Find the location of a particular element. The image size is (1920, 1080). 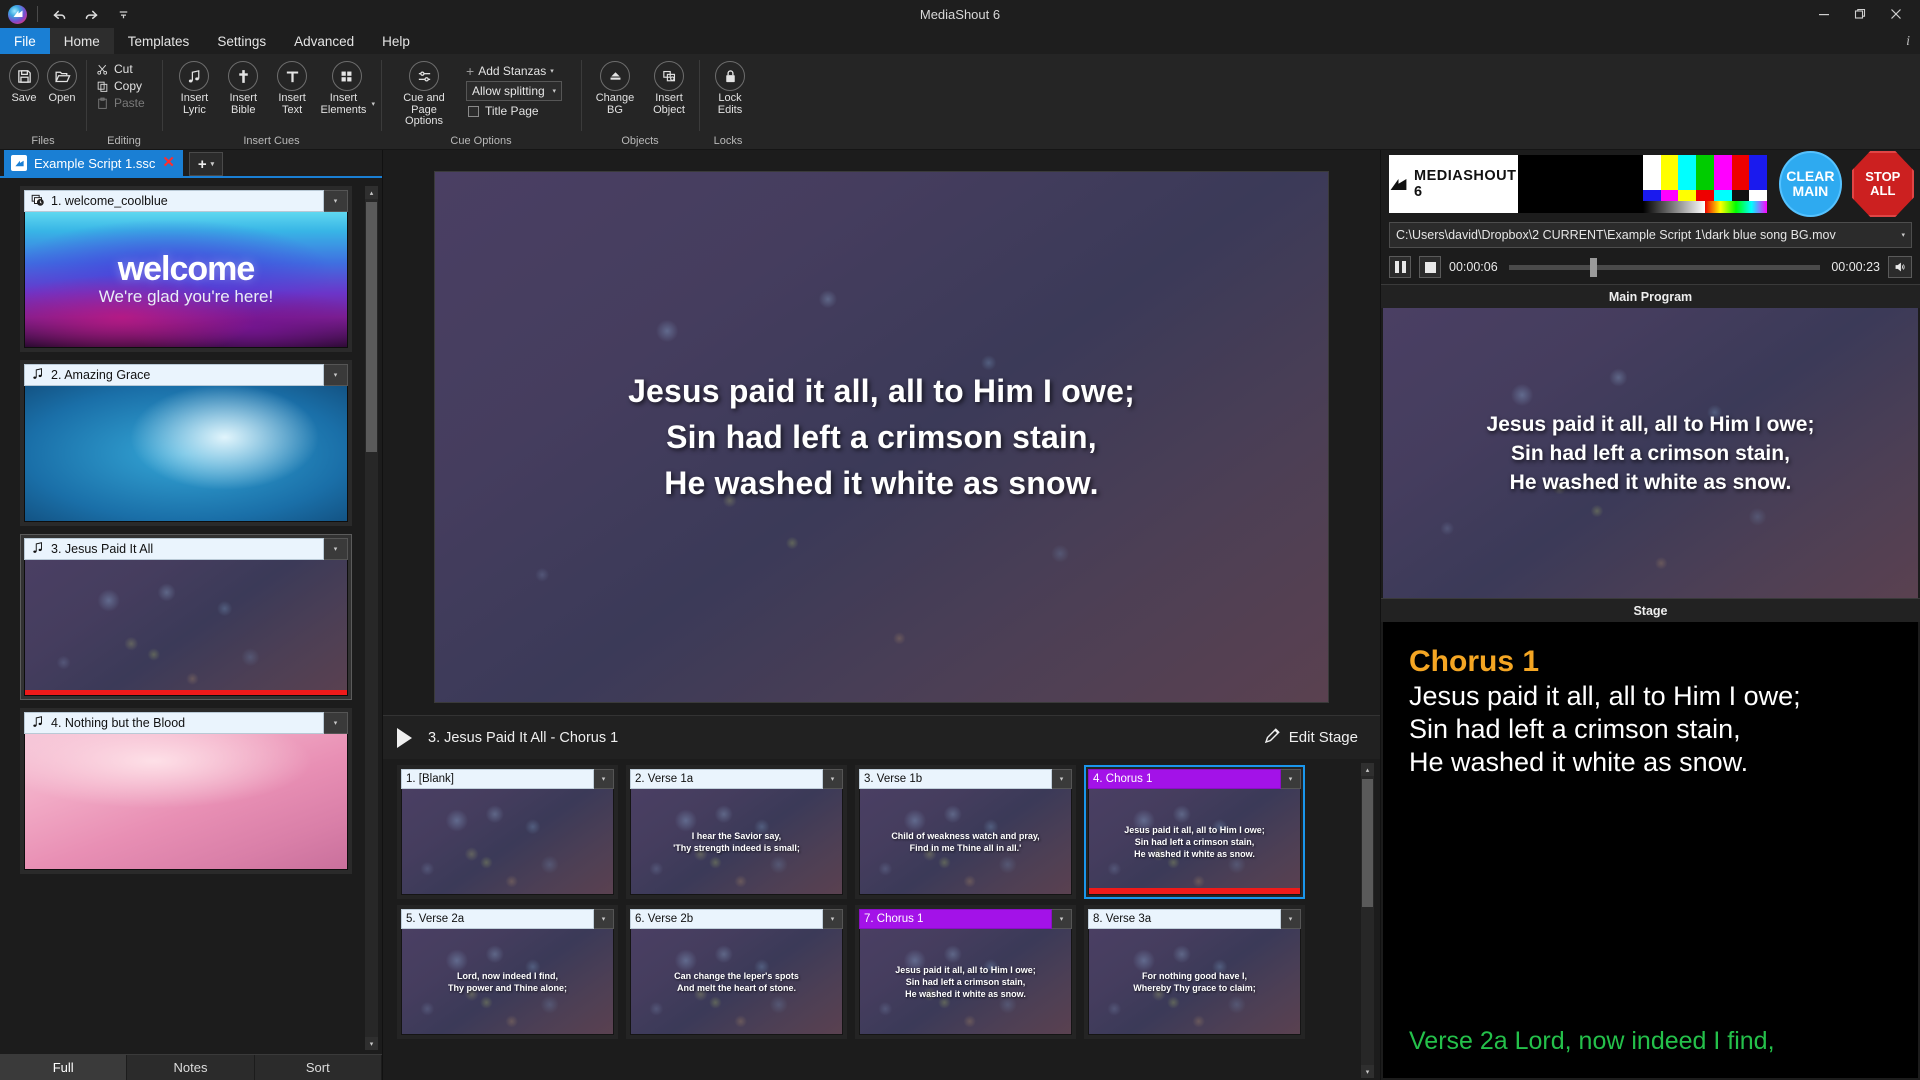

cue-thumbnail-1: welcome We're glad you're here! is located at coordinates (186, 280).